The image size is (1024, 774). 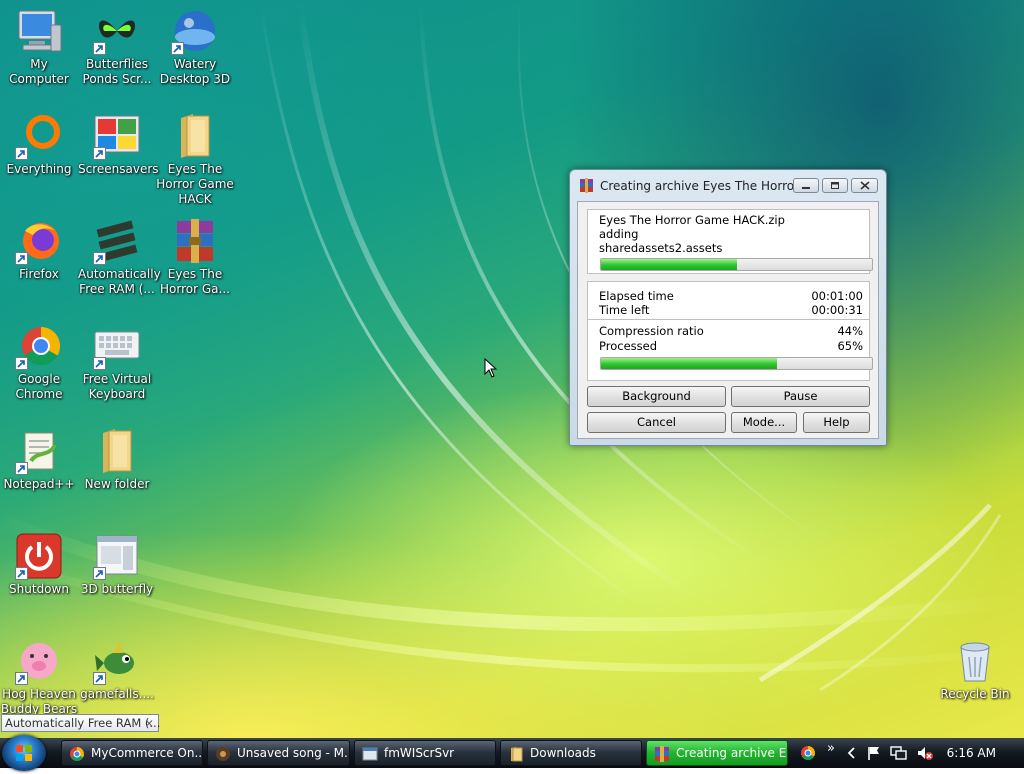 I want to click on icon-label: New folder, so click(x=117, y=484).